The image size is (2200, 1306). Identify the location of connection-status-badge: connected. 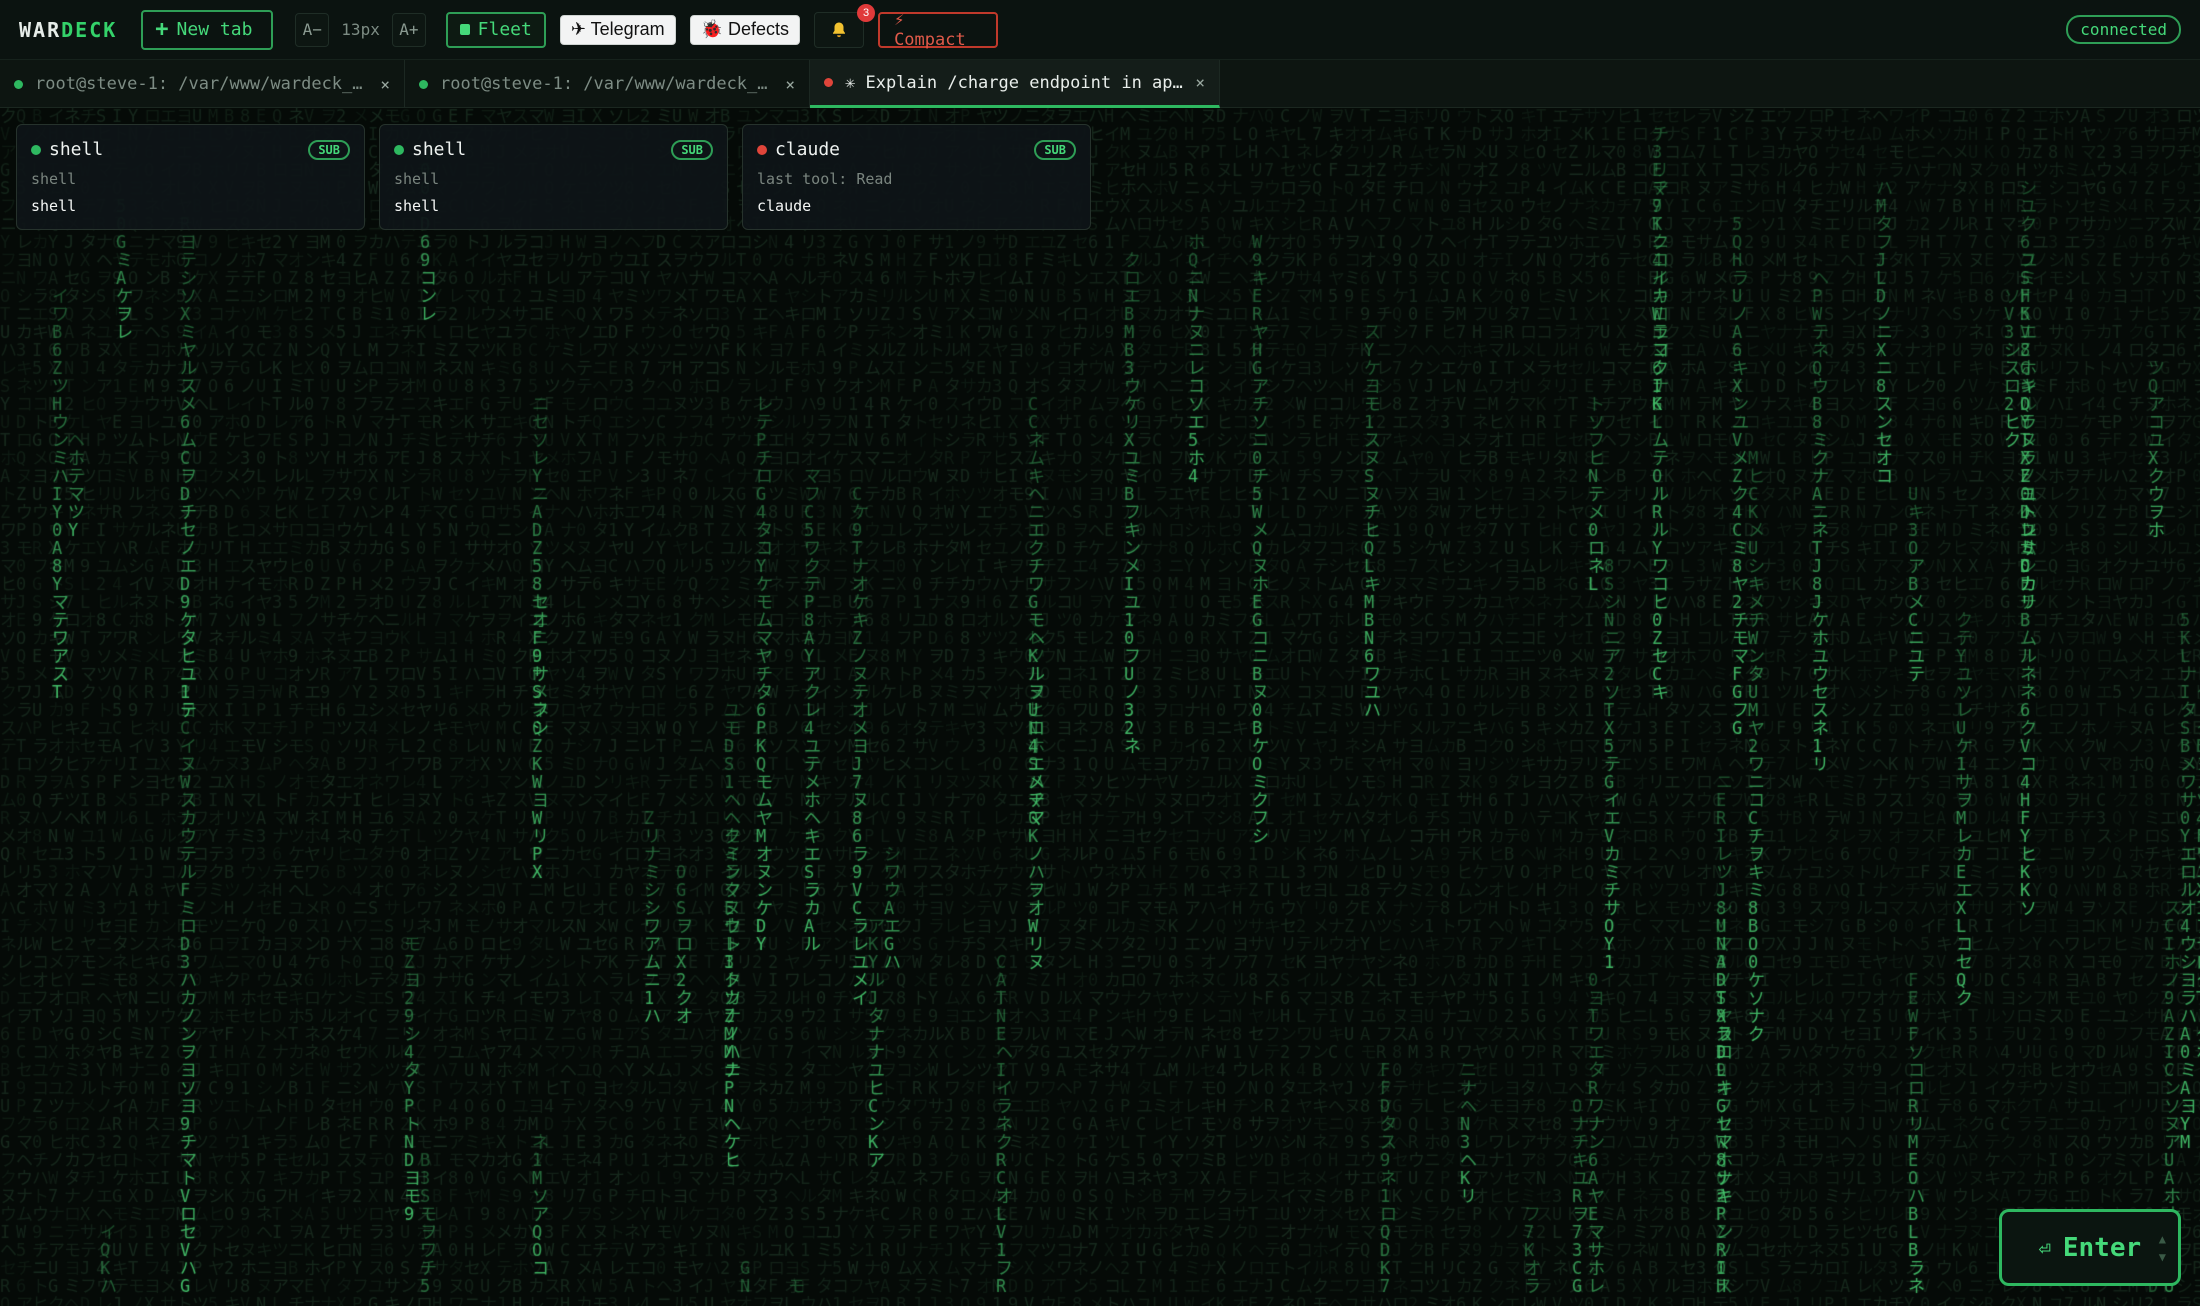
(2123, 29).